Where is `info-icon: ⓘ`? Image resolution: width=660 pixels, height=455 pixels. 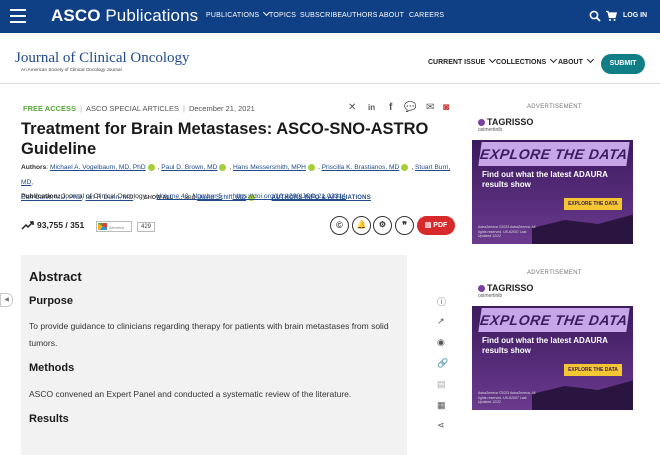 info-icon: ⓘ is located at coordinates (441, 301).